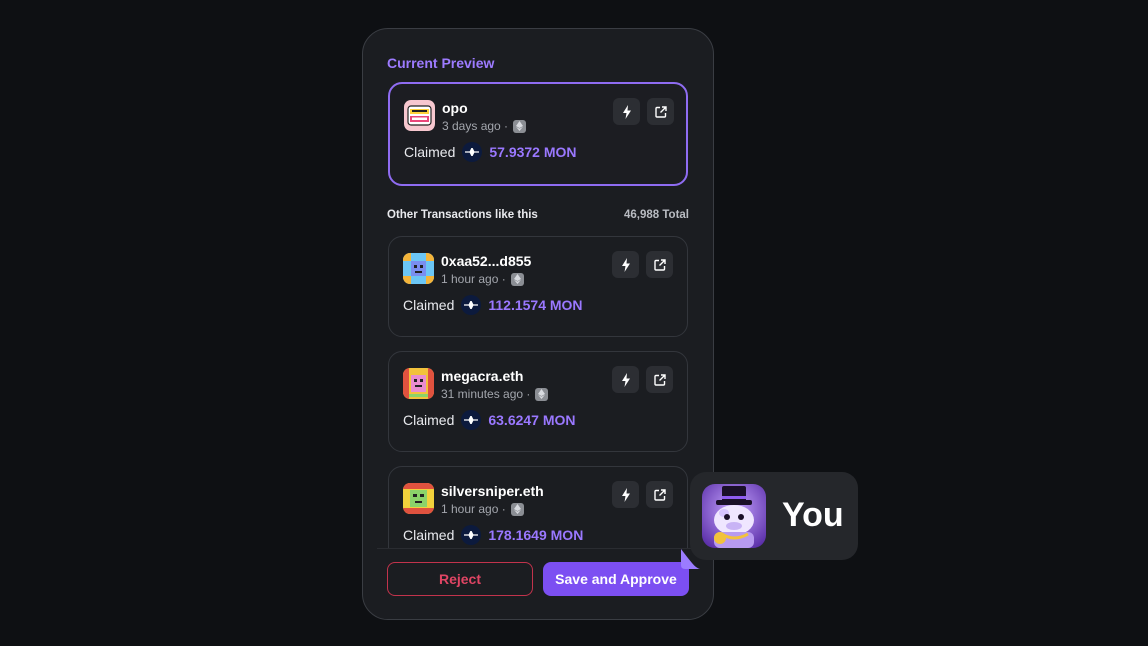  What do you see at coordinates (540, 583) in the screenshot?
I see `action-footer: Reject Save and Approve` at bounding box center [540, 583].